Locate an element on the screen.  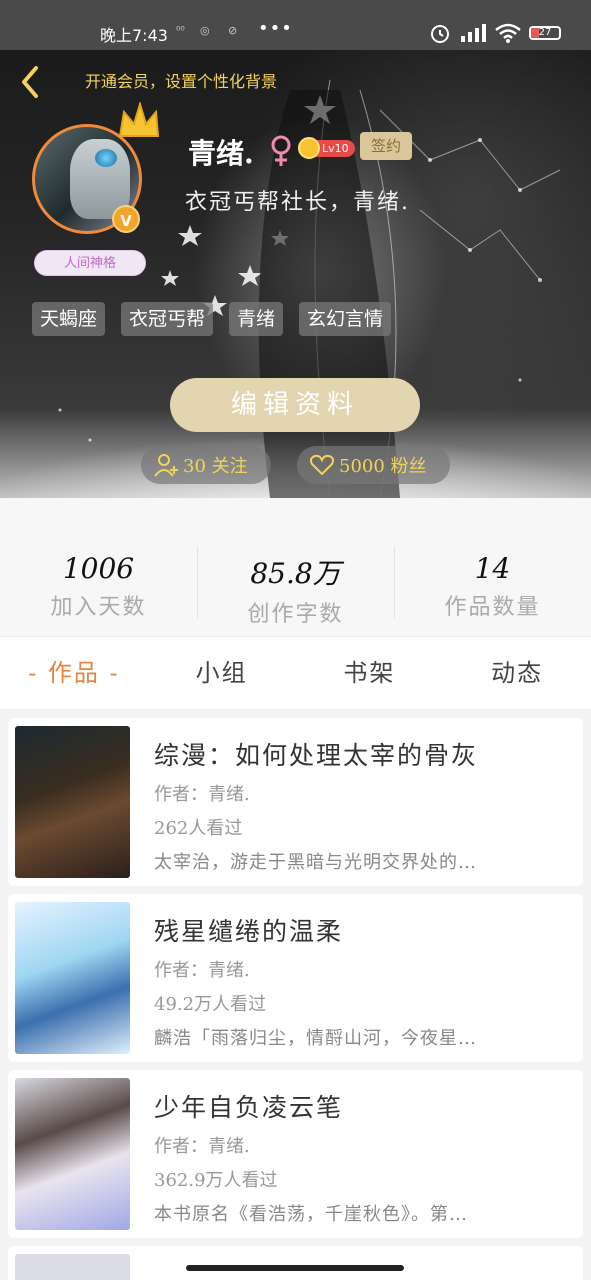
avatar-eye is located at coordinates (106, 158).